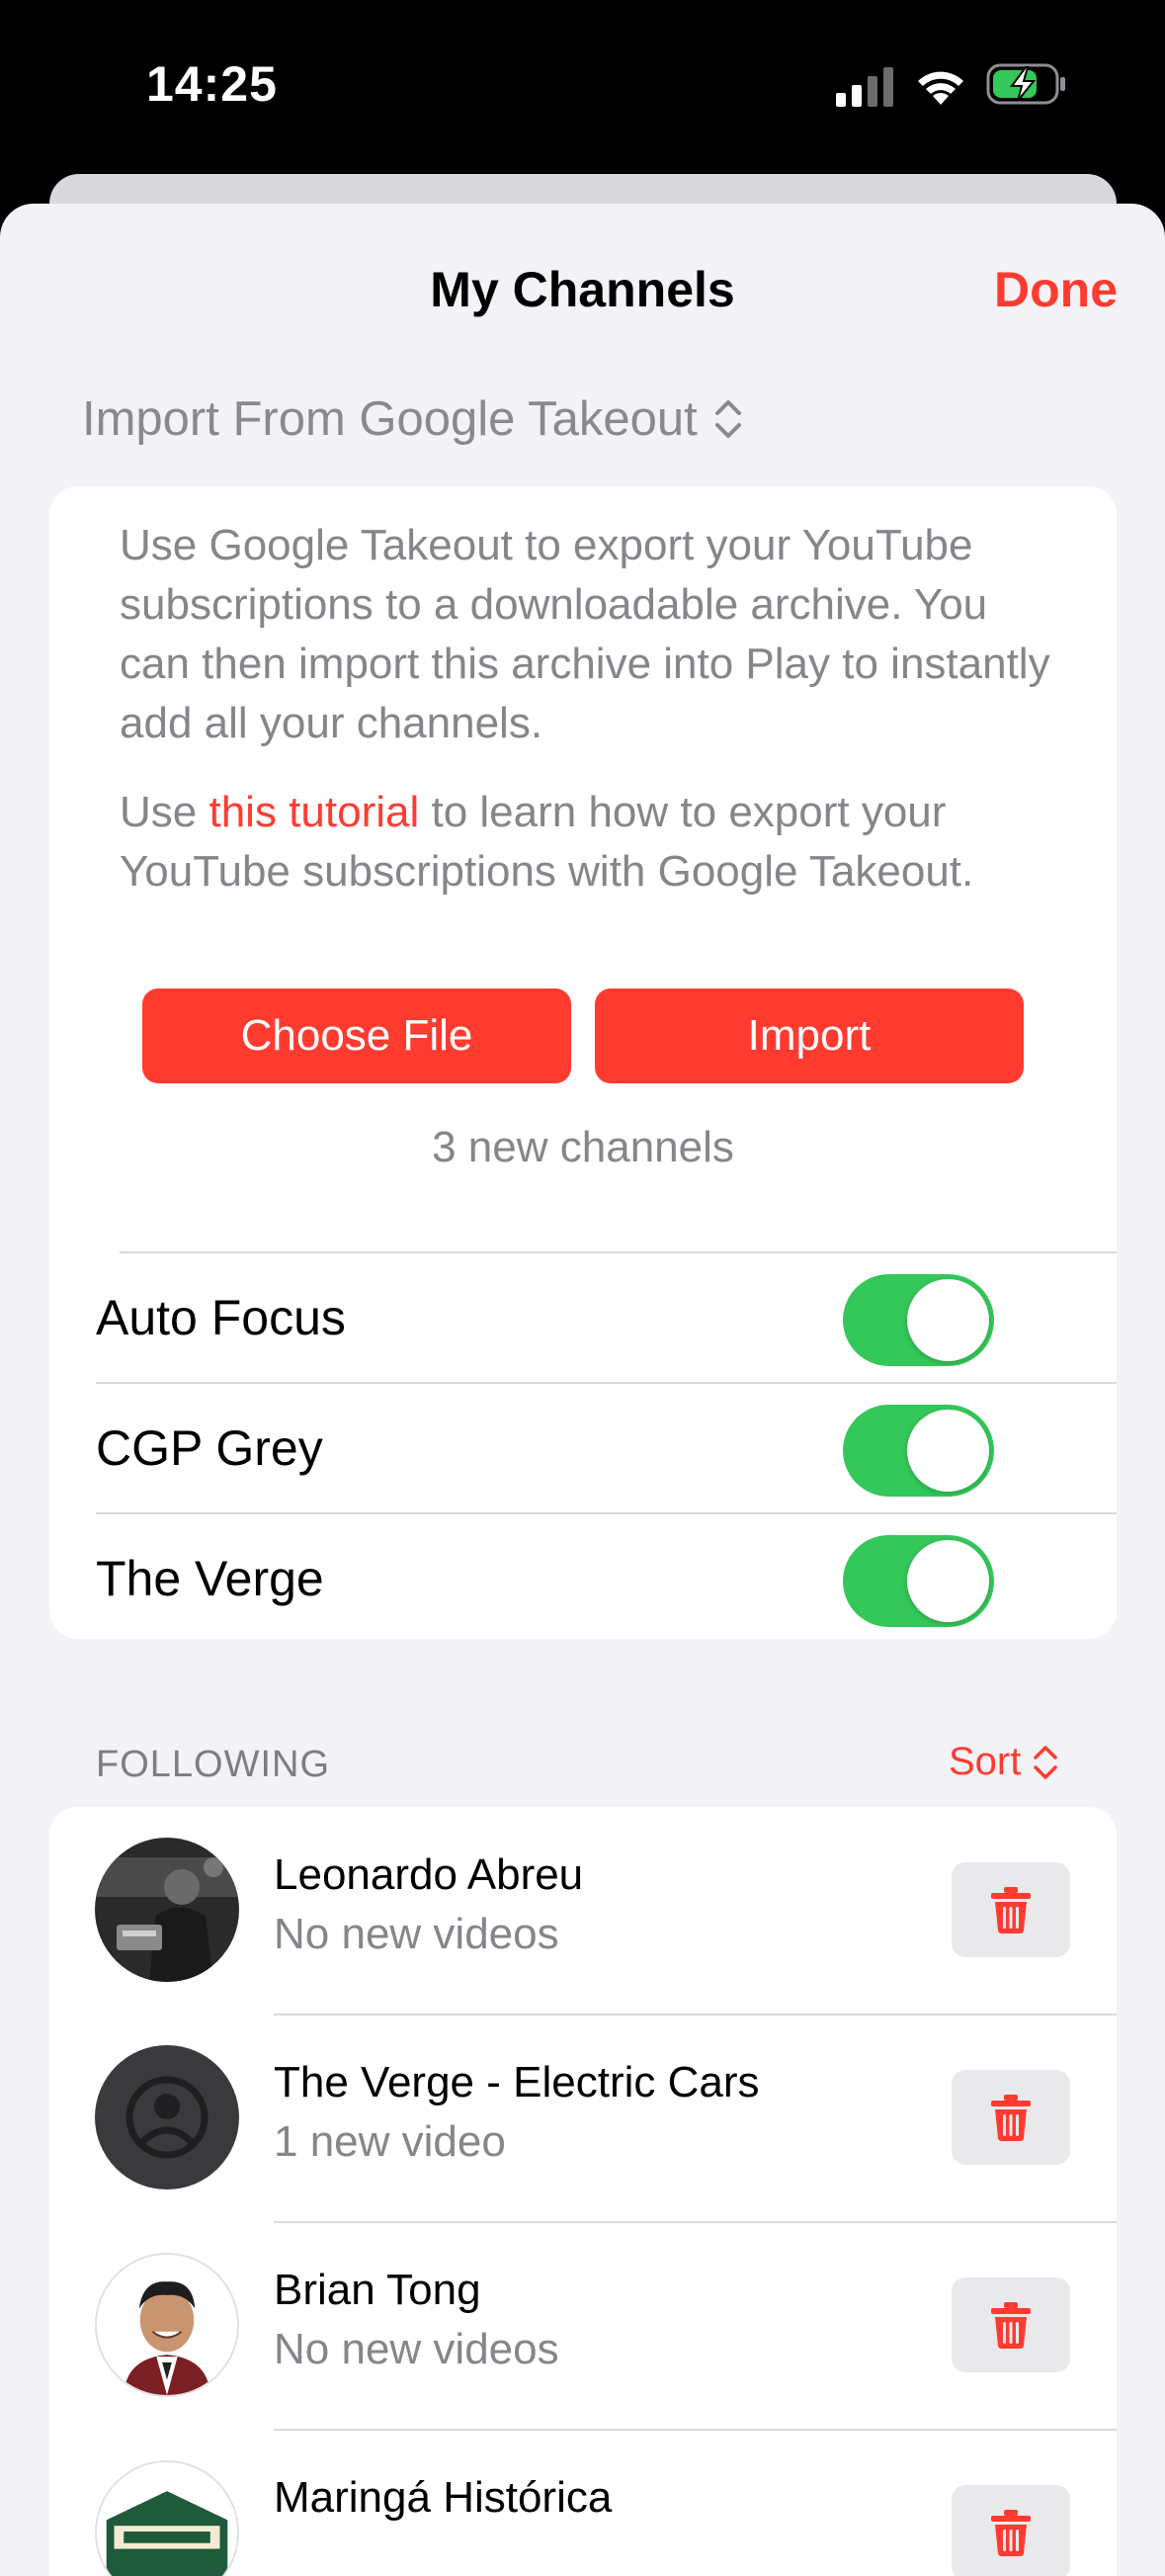  What do you see at coordinates (583, 2118) in the screenshot?
I see `list-item: The Verge - Electric Cars 1 new video` at bounding box center [583, 2118].